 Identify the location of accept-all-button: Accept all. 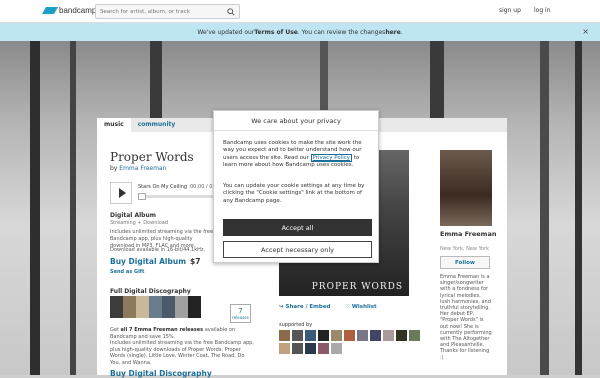
(297, 227).